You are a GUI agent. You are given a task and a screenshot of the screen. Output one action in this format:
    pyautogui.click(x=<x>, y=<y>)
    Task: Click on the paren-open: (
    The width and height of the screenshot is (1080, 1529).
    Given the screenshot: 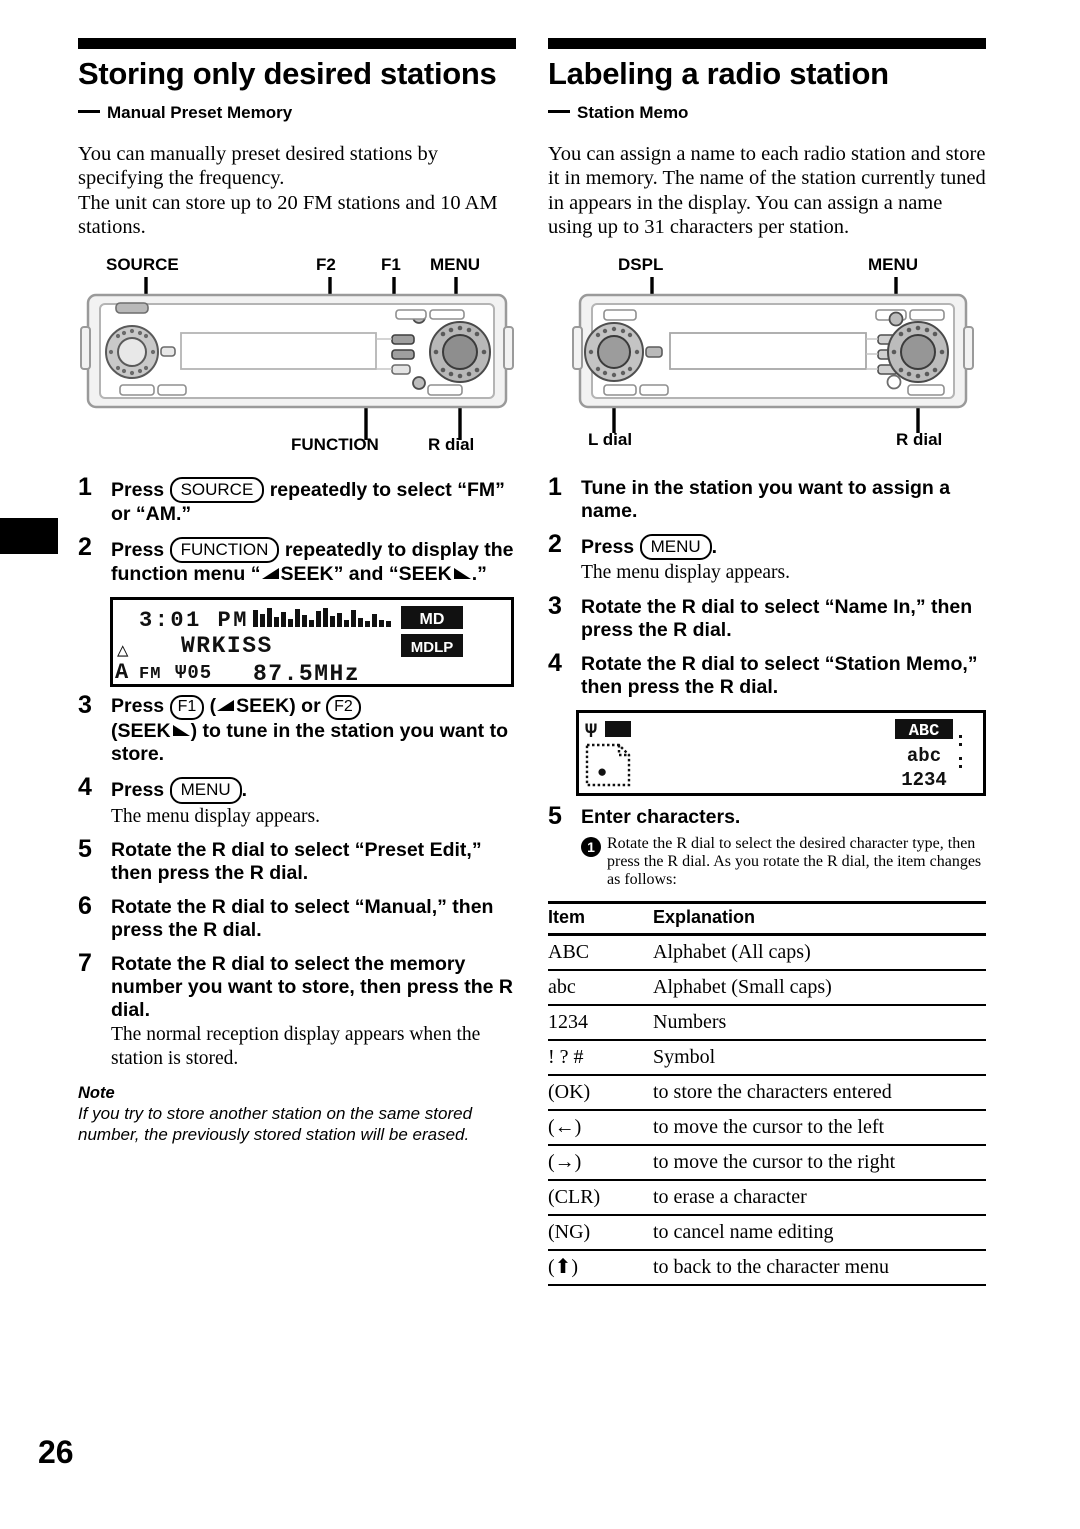 What is the action you would take?
    pyautogui.click(x=213, y=706)
    